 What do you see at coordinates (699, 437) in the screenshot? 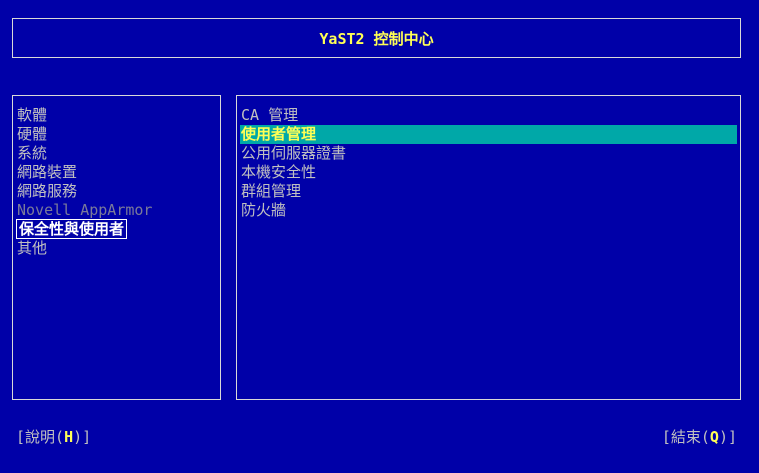
I see `quit-button: [結束(Q)]` at bounding box center [699, 437].